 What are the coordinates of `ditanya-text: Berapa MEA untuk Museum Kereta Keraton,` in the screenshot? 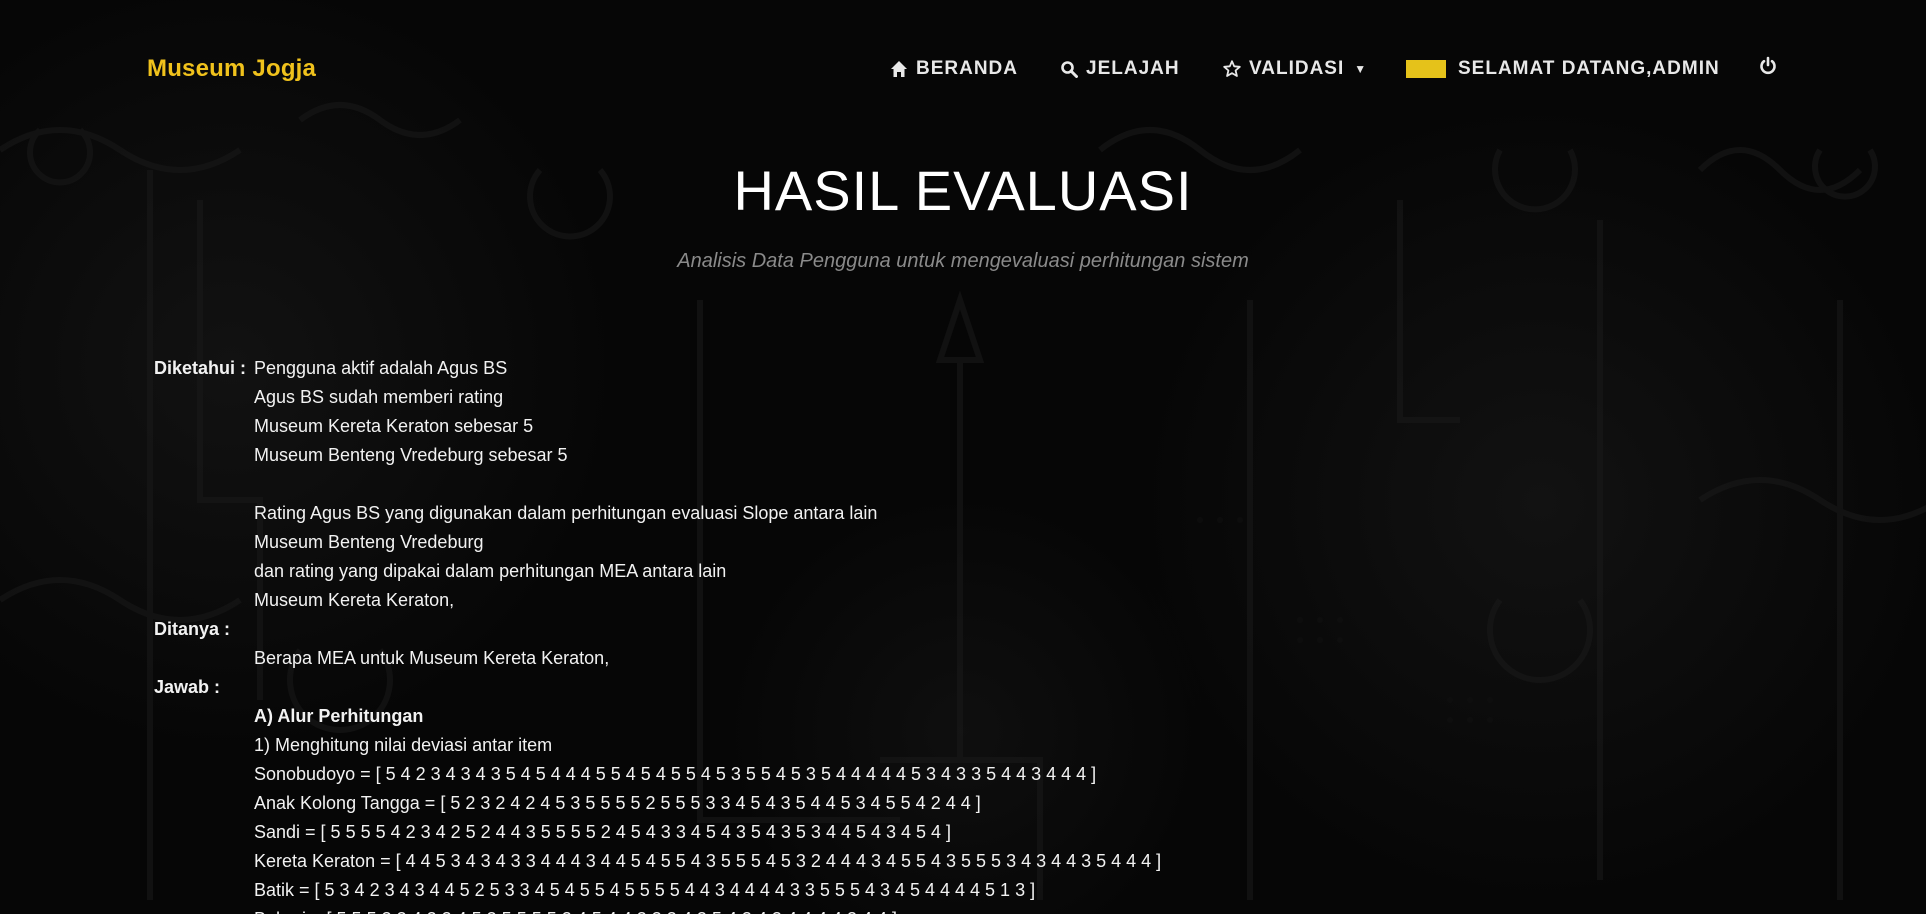 It's located at (432, 658).